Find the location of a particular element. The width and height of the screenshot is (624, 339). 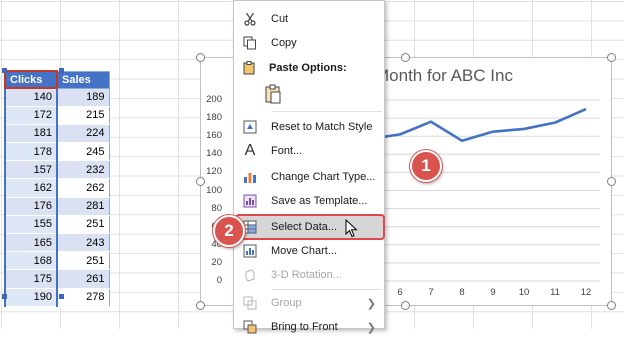

bring-front-icon is located at coordinates (250, 327).